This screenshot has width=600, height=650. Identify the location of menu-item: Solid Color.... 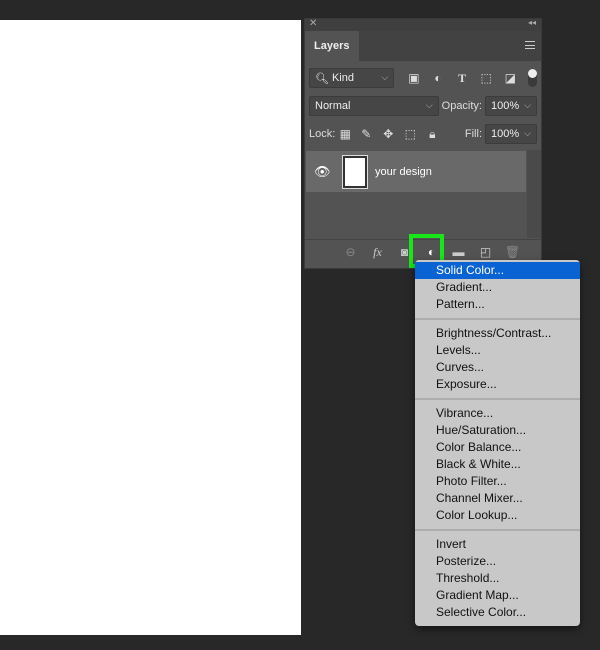
(497, 270).